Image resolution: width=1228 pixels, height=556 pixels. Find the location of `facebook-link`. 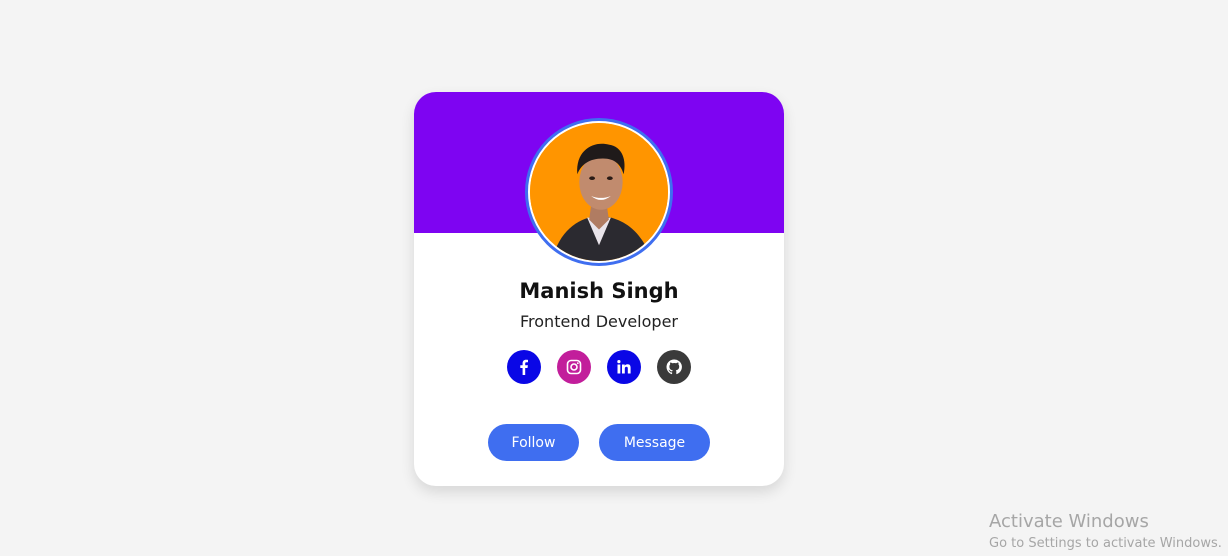

facebook-link is located at coordinates (524, 367).